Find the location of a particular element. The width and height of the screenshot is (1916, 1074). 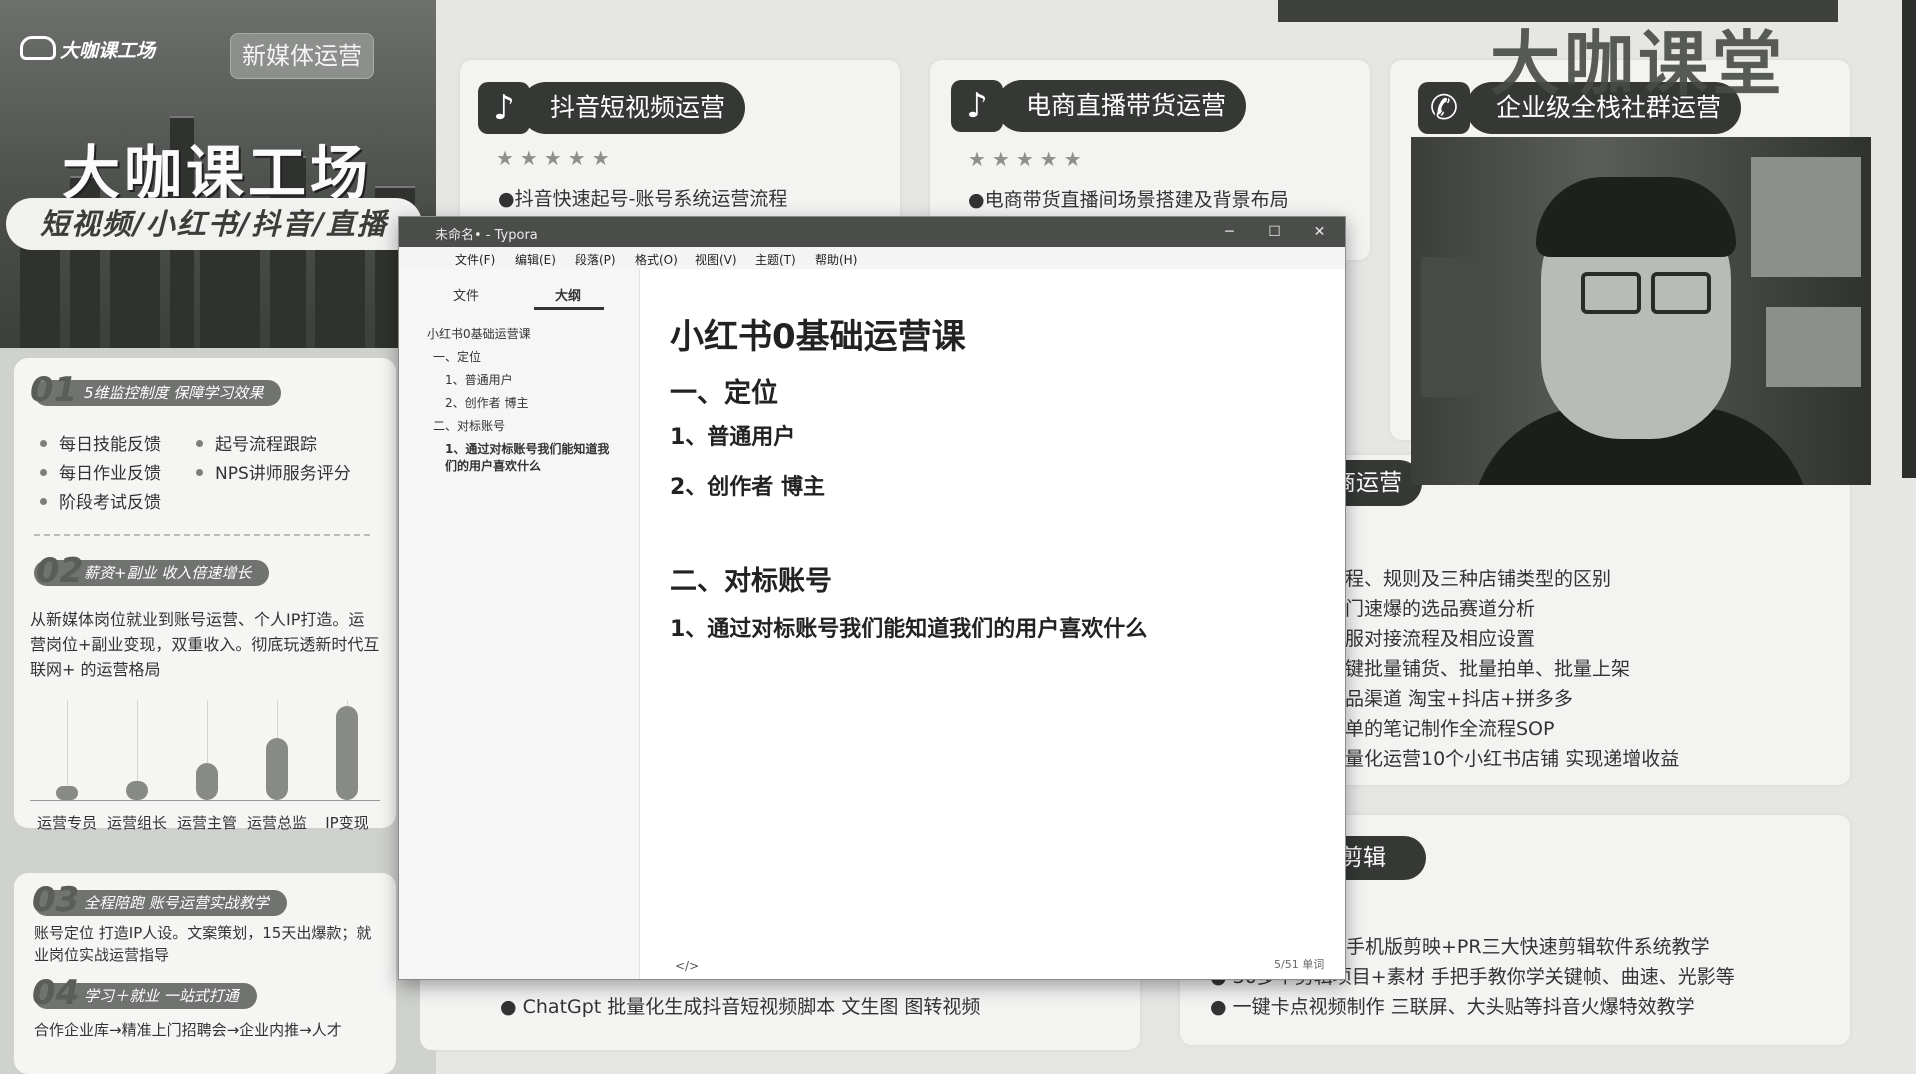

course-line: 批量化运营10个小红书店铺 实现递增收益 is located at coordinates (1503, 759).